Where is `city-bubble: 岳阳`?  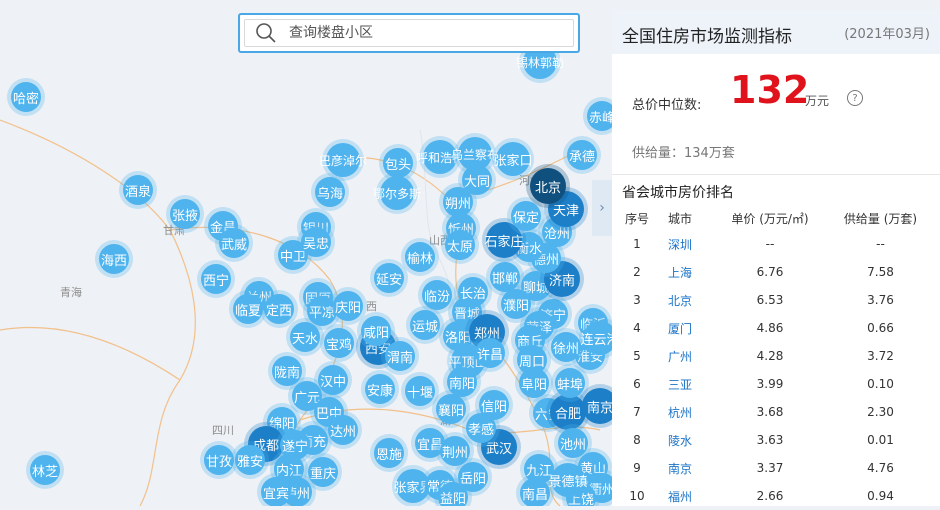 city-bubble: 岳阳 is located at coordinates (473, 477).